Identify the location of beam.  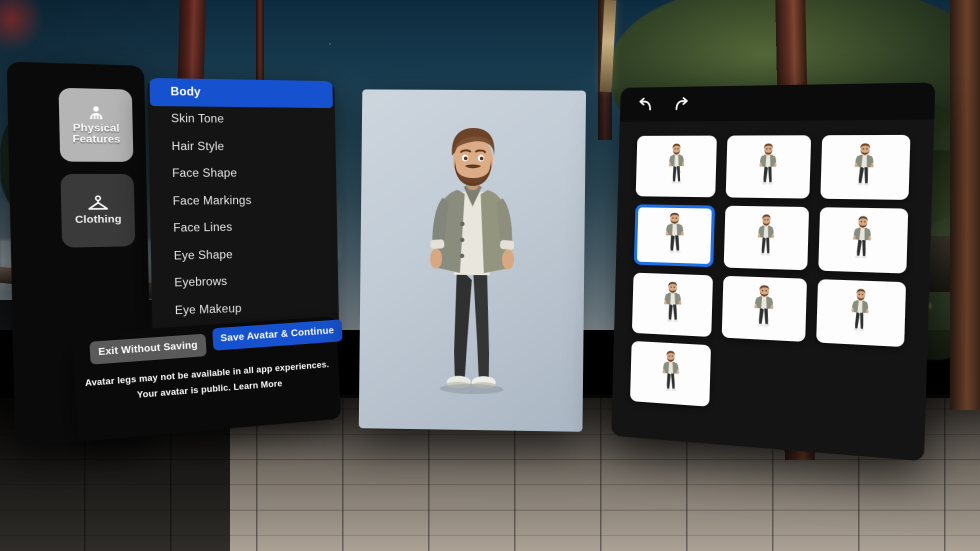
(965, 205).